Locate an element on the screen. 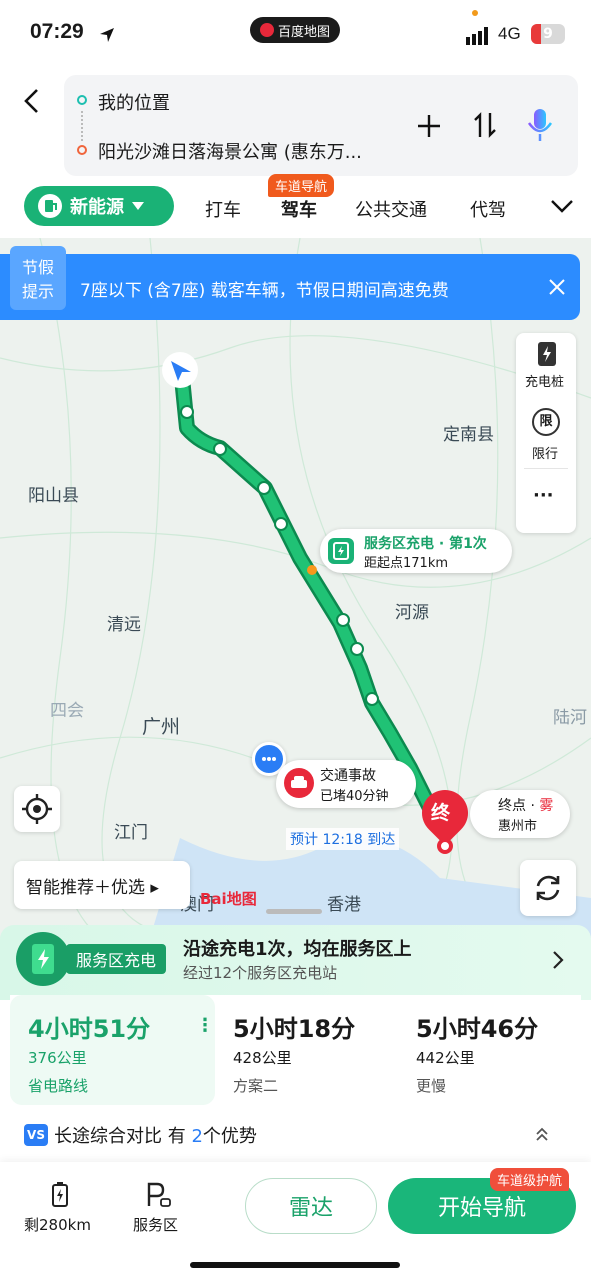  status-bar: 07:29 百度地图 4G 9 is located at coordinates (295, 35).